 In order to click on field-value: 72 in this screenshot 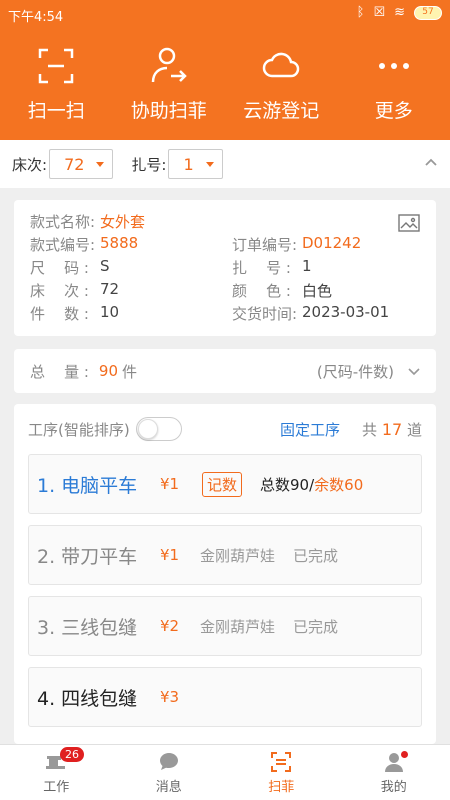, I will do `click(110, 289)`.